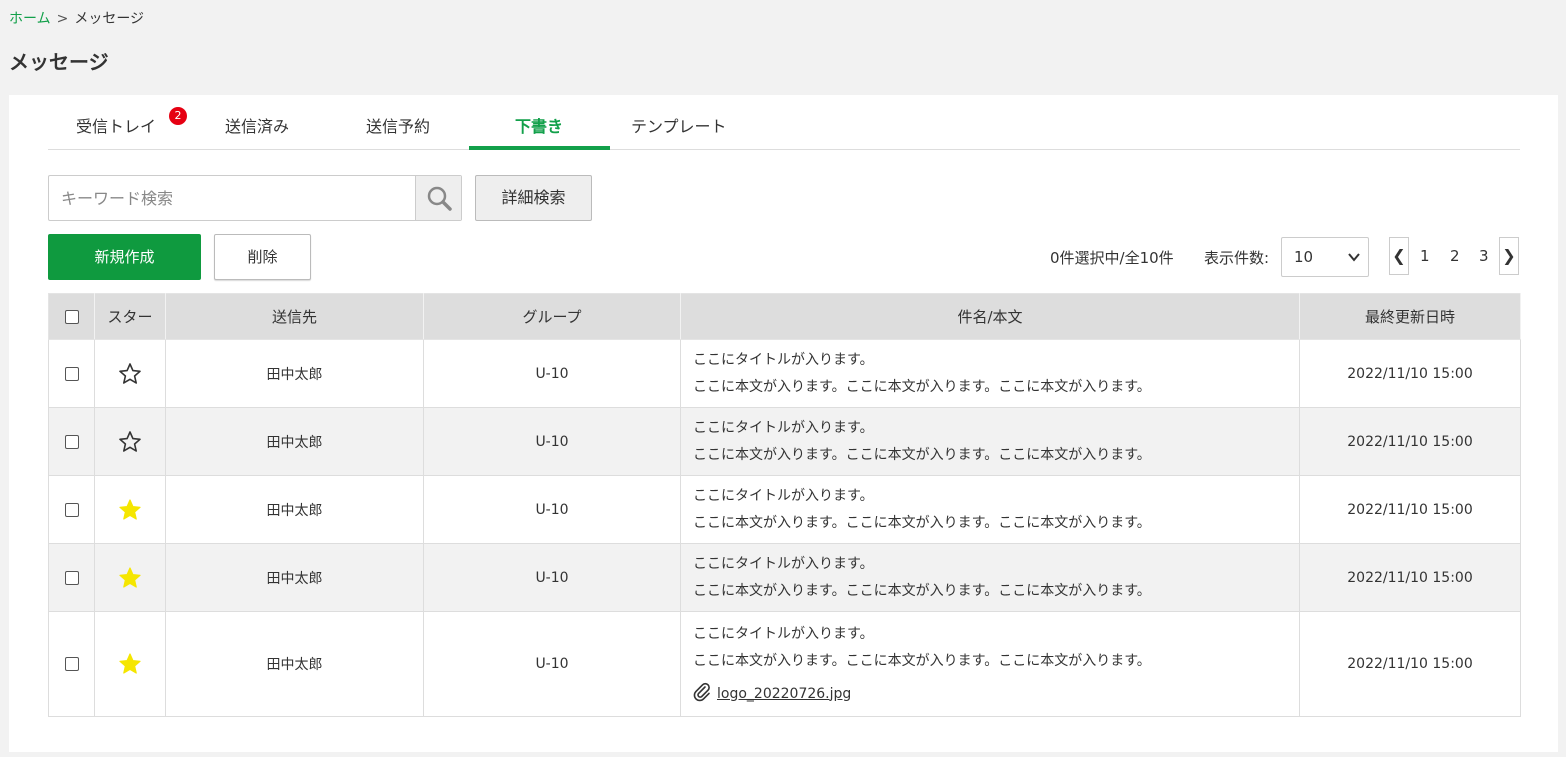  I want to click on table-header-row: スター 送信先 グループ 件名/本文 最終更新日時, so click(784, 316).